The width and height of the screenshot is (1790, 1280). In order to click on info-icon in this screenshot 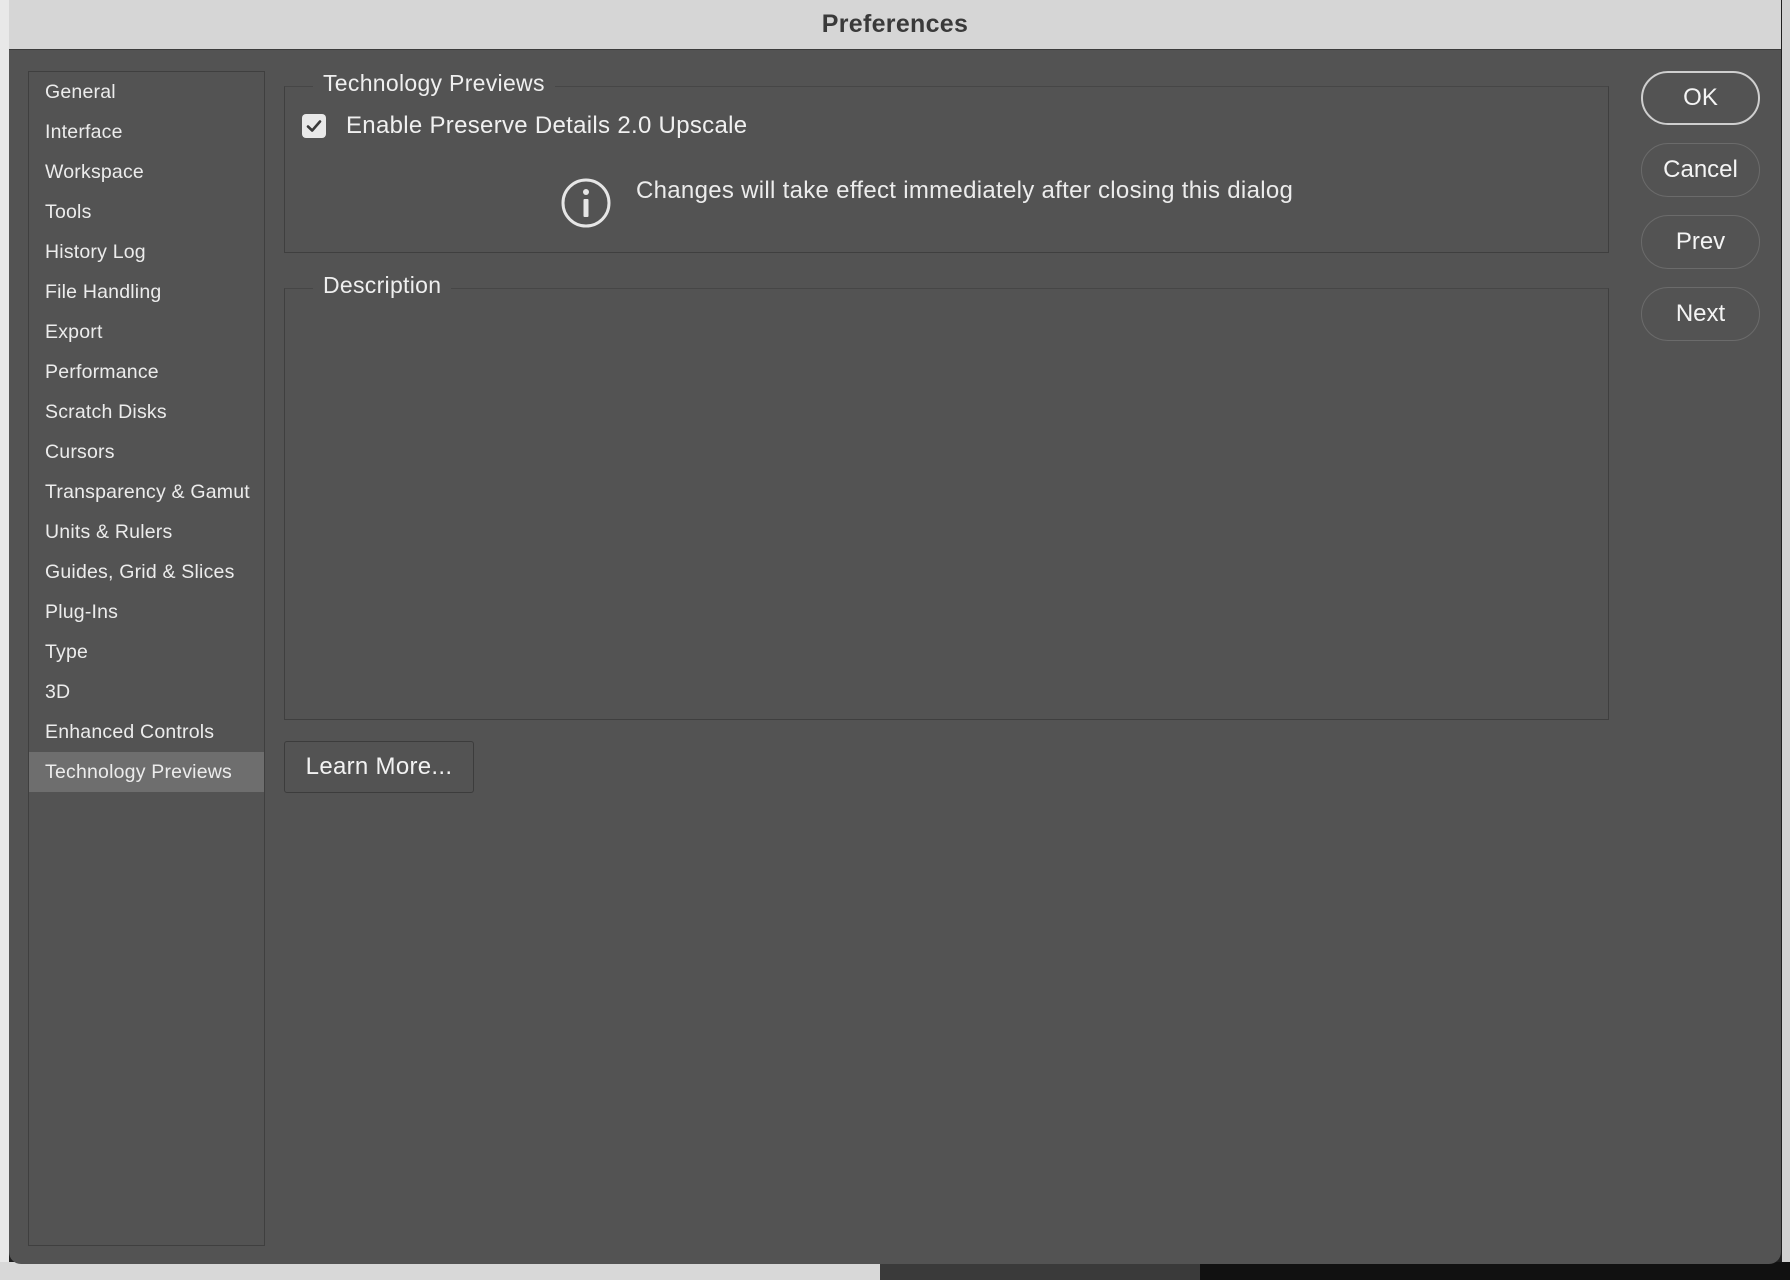, I will do `click(586, 203)`.